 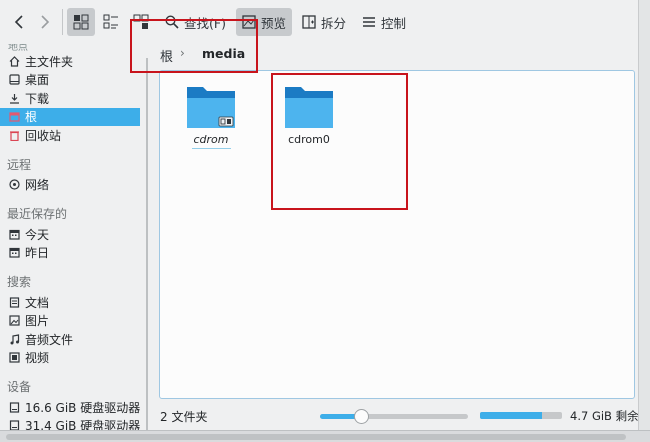 I want to click on sidebar-item-home: 主文件夹, so click(x=70, y=61).